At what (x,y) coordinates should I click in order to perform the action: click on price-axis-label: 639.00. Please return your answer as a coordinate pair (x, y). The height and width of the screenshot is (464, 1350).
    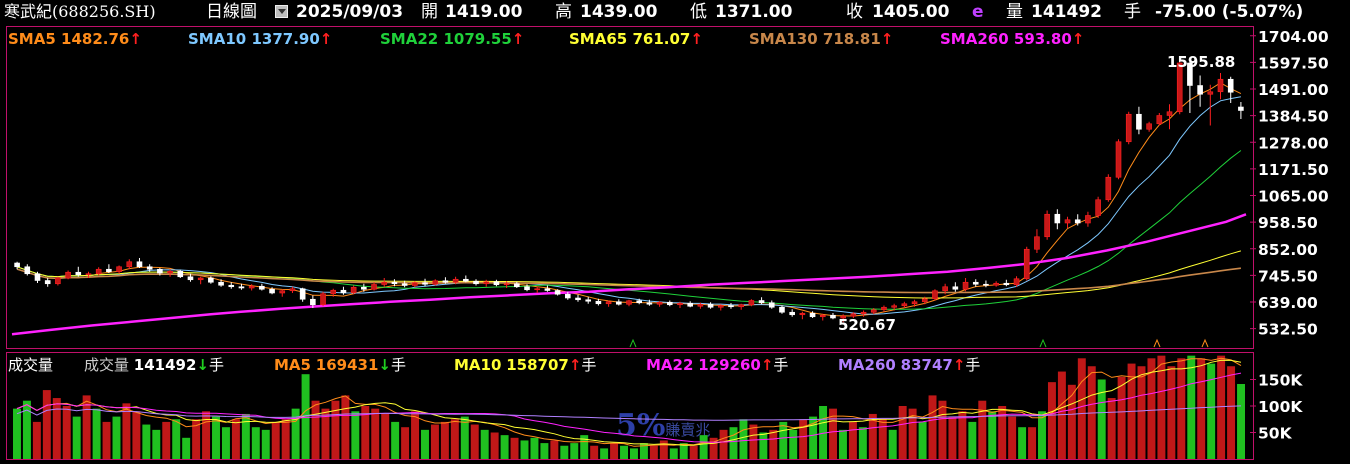
    Looking at the image, I should click on (1288, 303).